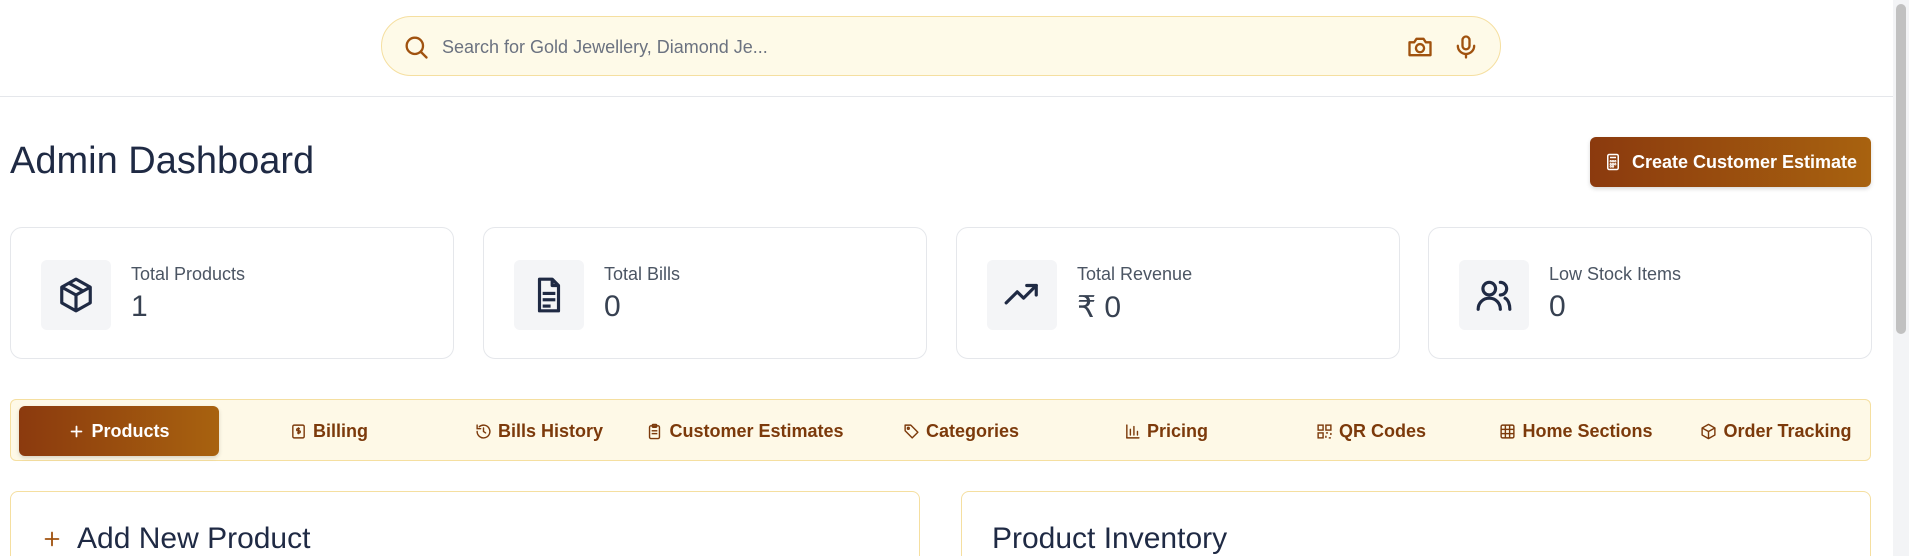  What do you see at coordinates (483, 431) in the screenshot?
I see `history-icon` at bounding box center [483, 431].